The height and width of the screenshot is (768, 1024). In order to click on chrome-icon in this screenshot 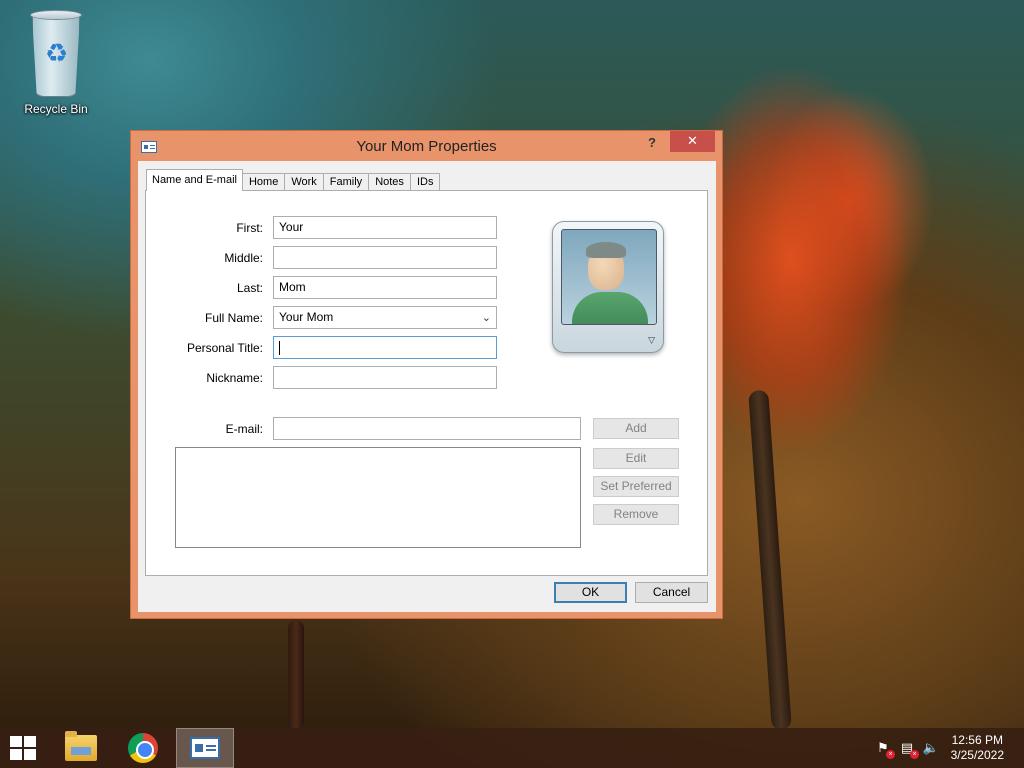, I will do `click(143, 748)`.